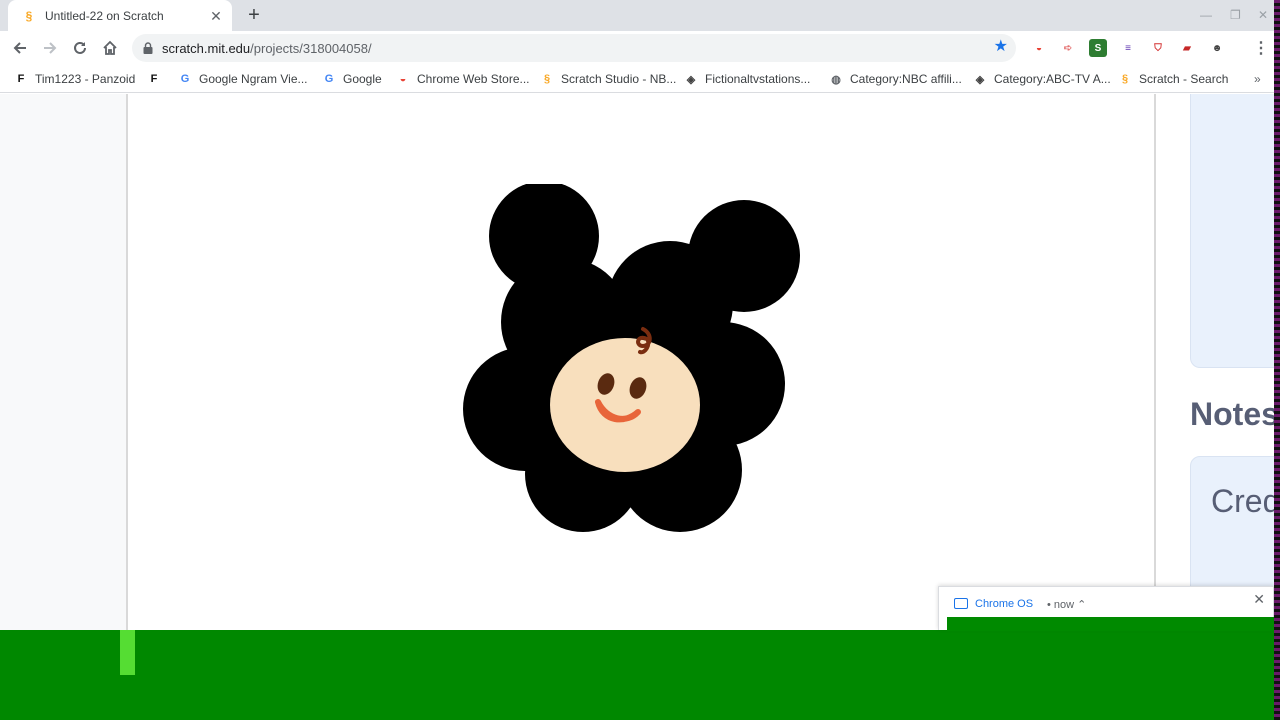  I want to click on tab-strip: § Untitled-22 on Scratch ✕ + — ❐ ✕, so click(640, 15).